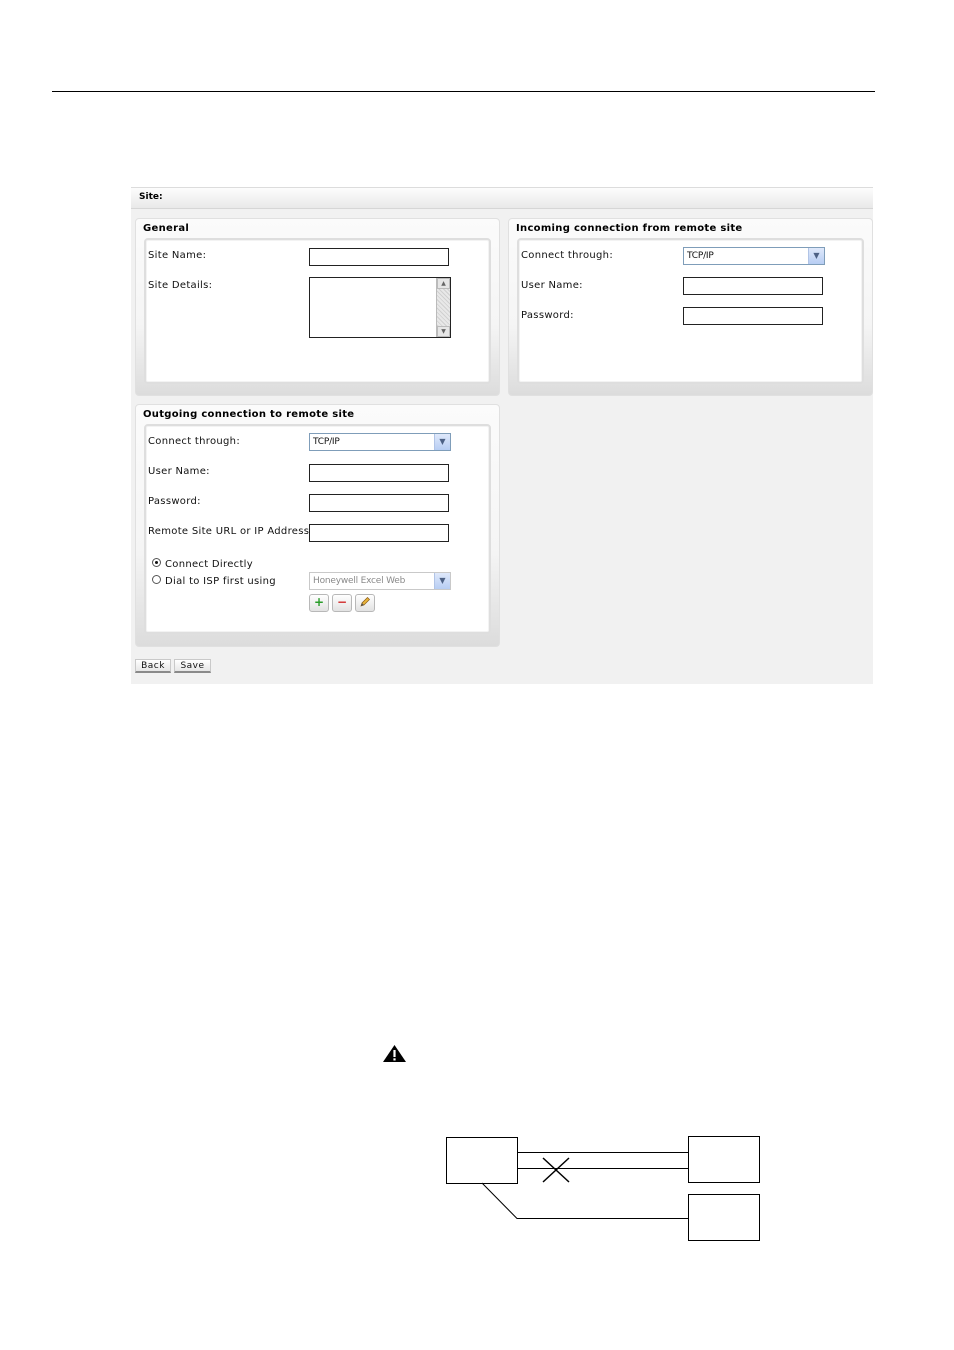 This screenshot has width=954, height=1350. What do you see at coordinates (380, 307) in the screenshot?
I see `site-details-textarea: ▲ ▼` at bounding box center [380, 307].